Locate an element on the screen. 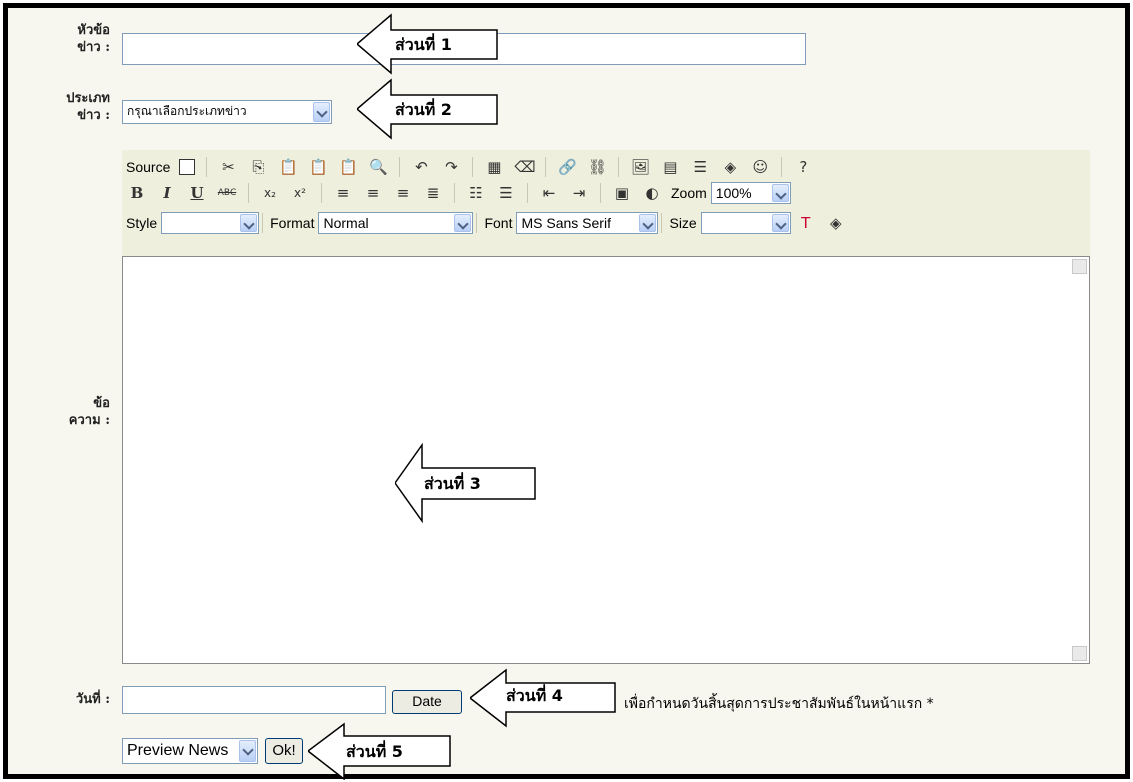  size-select is located at coordinates (745, 223).